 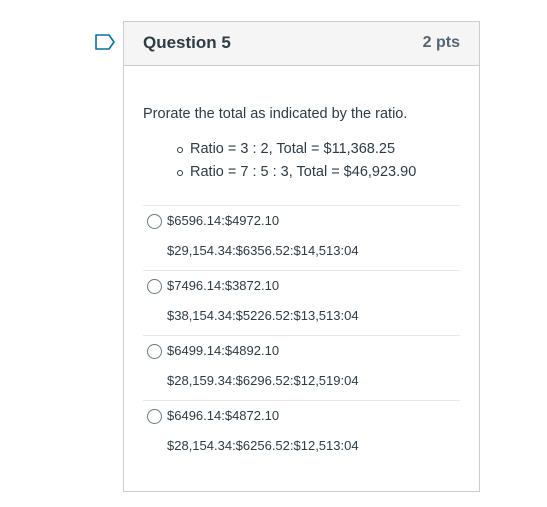 I want to click on ratio-item: Ratio = 3 : 2, Total = $11,368.25, so click(x=318, y=149).